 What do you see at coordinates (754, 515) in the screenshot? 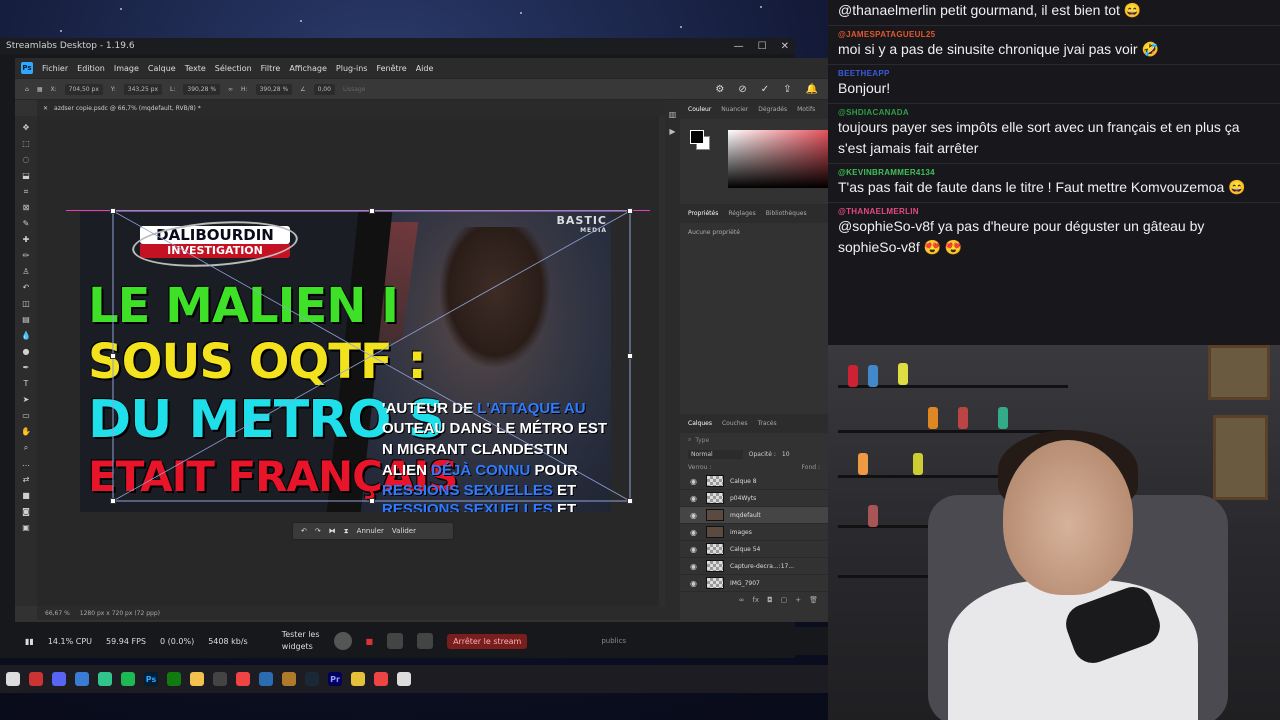
I see `layer-row-selected: ◉ mqdefault` at bounding box center [754, 515].